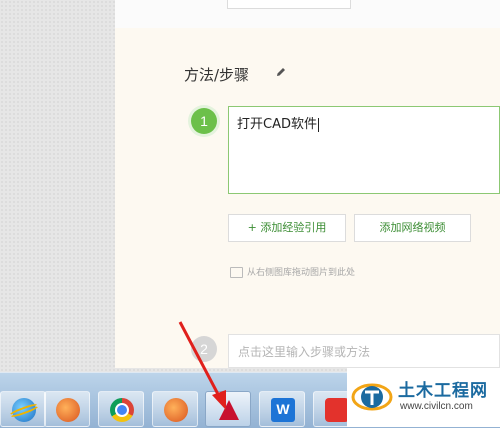 The width and height of the screenshot is (500, 428). What do you see at coordinates (318, 124) in the screenshot?
I see `text-caret` at bounding box center [318, 124].